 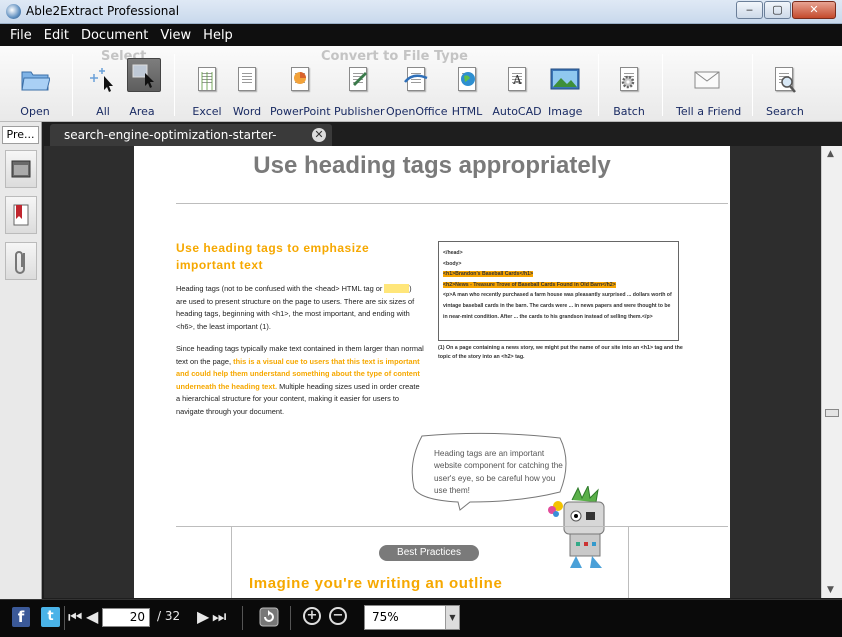 I want to click on powerpoint-icon, so click(x=300, y=79).